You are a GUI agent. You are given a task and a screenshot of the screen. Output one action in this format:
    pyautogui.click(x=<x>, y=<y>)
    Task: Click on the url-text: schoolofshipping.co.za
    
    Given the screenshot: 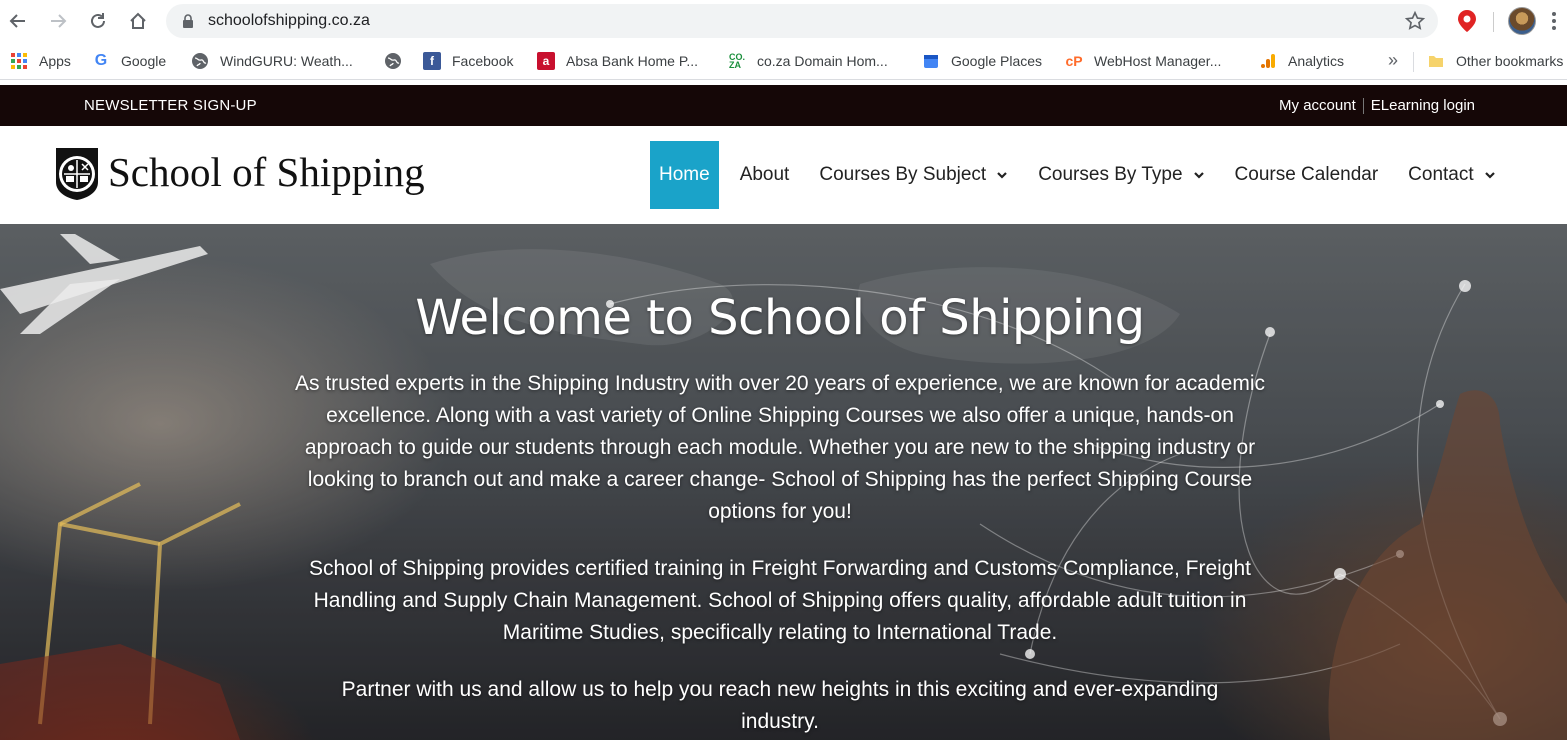 What is the action you would take?
    pyautogui.click(x=289, y=21)
    